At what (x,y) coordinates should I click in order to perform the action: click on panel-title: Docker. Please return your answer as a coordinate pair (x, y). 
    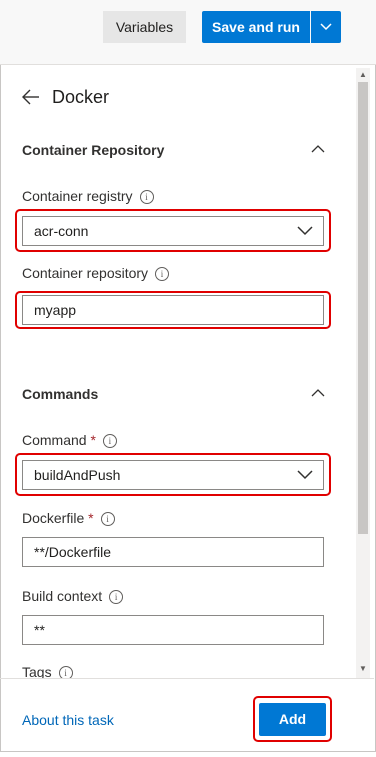
    Looking at the image, I should click on (81, 97).